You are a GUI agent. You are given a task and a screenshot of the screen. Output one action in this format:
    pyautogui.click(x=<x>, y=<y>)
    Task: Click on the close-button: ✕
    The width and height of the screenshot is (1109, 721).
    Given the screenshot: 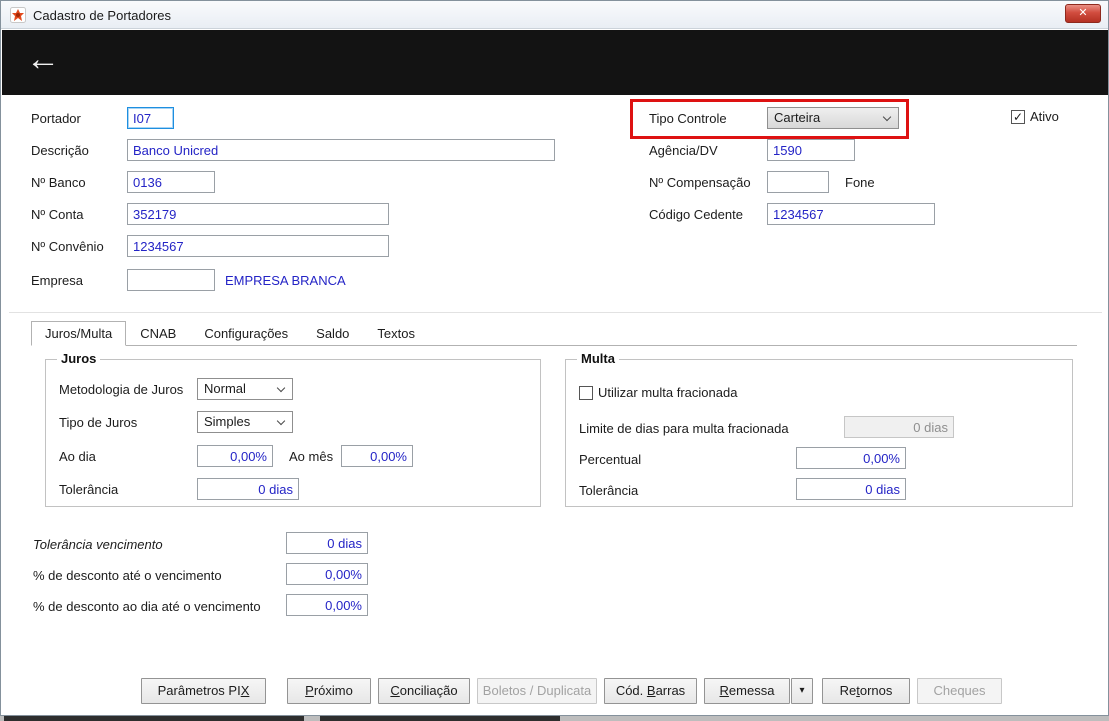 What is the action you would take?
    pyautogui.click(x=1083, y=13)
    